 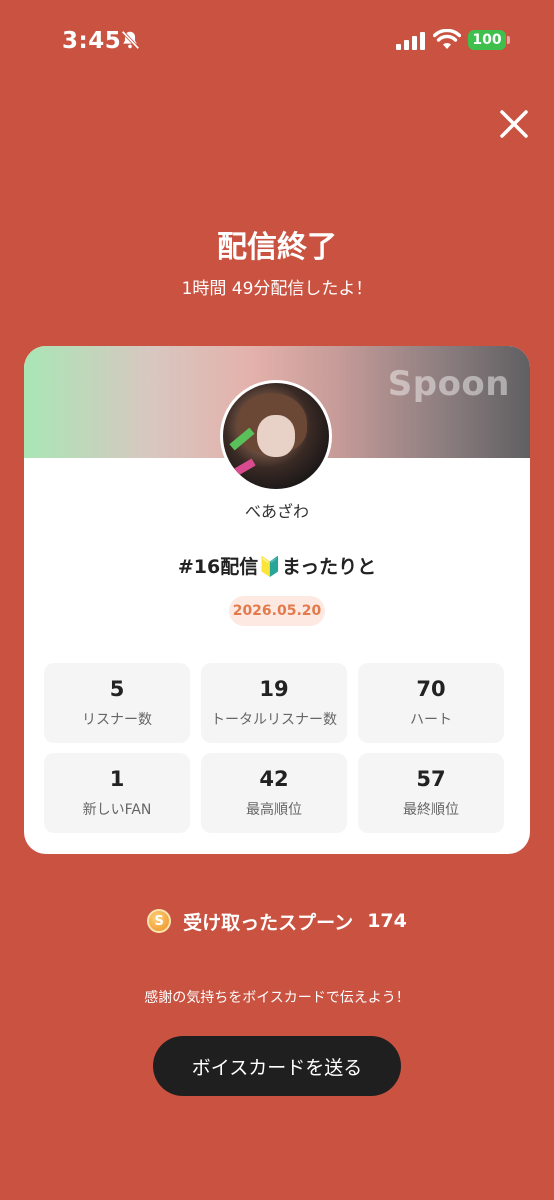 I want to click on stat-label: リスナー数, so click(x=117, y=720).